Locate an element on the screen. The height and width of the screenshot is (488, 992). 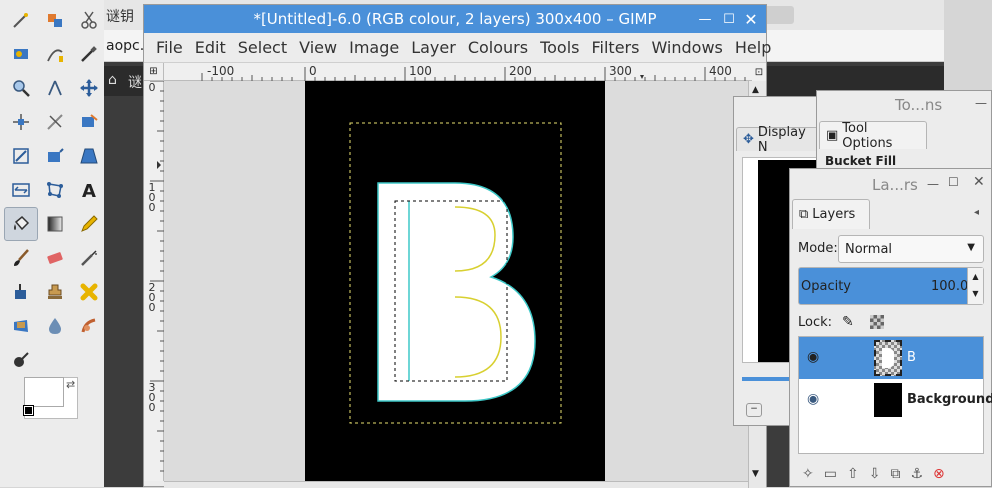
quick-mask-corner-icon: ⊞ is located at coordinates (154, 72).